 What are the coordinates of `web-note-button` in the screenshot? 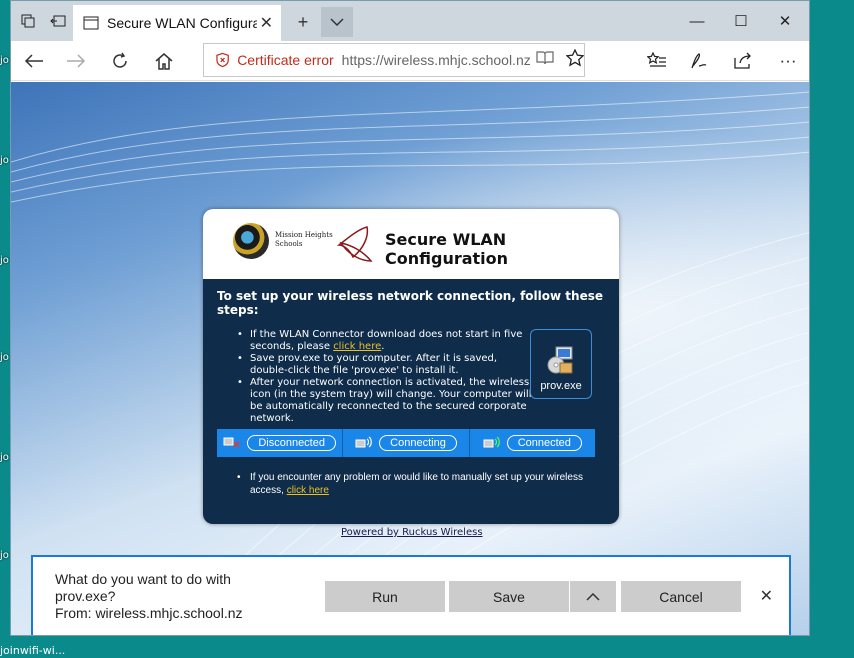 It's located at (699, 61).